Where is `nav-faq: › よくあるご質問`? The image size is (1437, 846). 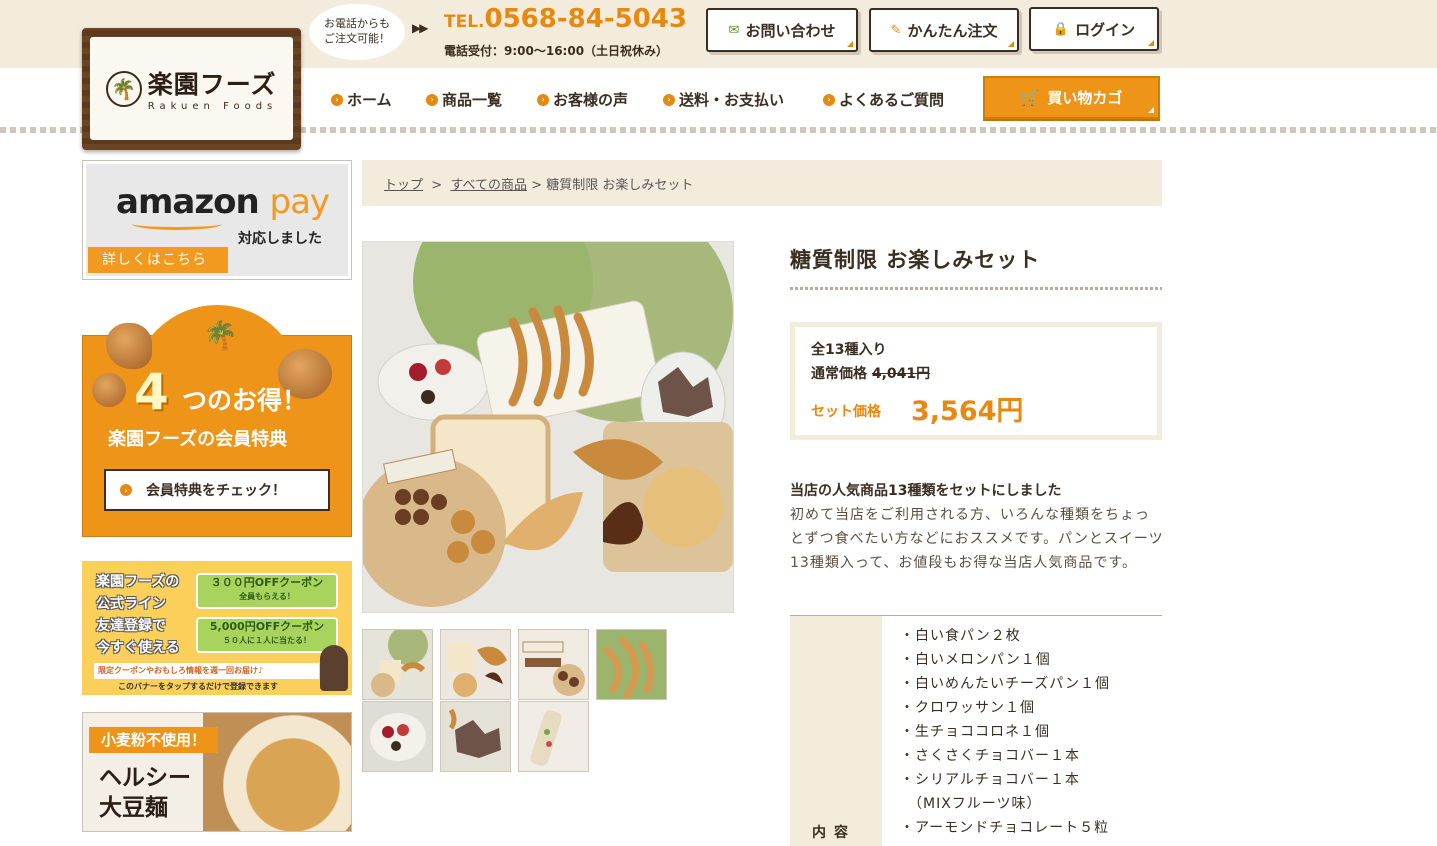 nav-faq: › よくあるご質問 is located at coordinates (883, 99).